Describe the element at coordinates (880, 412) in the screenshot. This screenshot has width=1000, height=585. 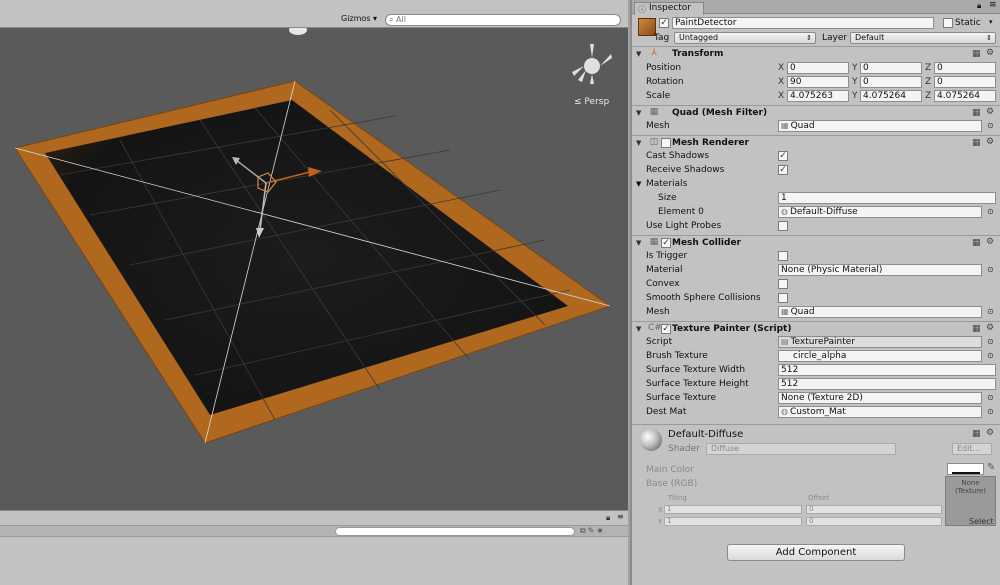
I see `dest-mat-field: ◍ Custom_Mat` at that location.